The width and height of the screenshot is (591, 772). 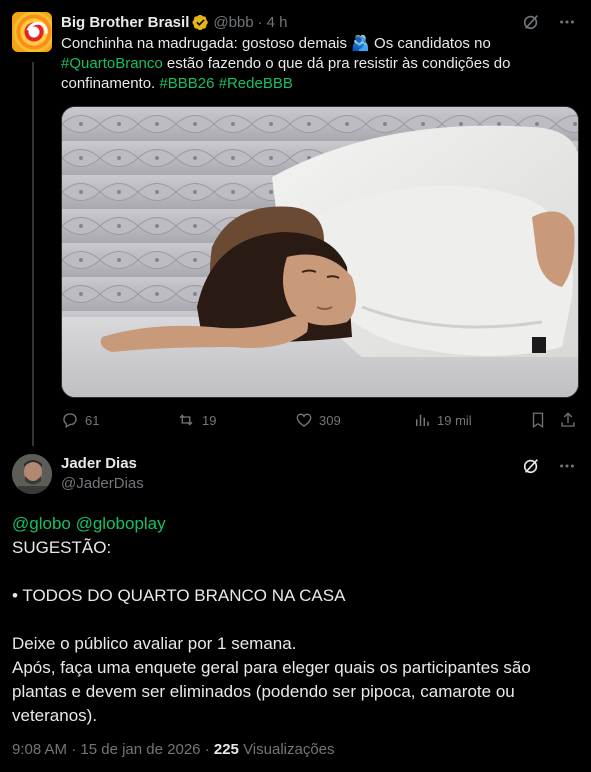 What do you see at coordinates (422, 420) in the screenshot?
I see `views-icon` at bounding box center [422, 420].